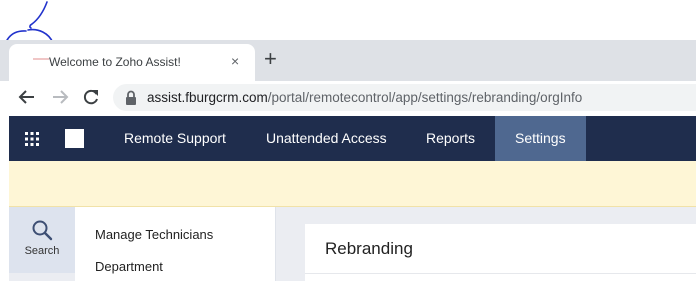 This screenshot has height=281, width=696. What do you see at coordinates (450, 138) in the screenshot?
I see `nav-reports: Reports` at bounding box center [450, 138].